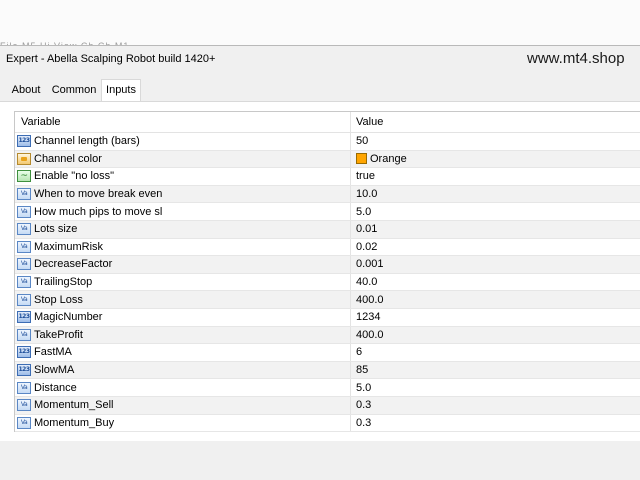  What do you see at coordinates (73, 264) in the screenshot?
I see `variable-name: DecreaseFactor` at bounding box center [73, 264].